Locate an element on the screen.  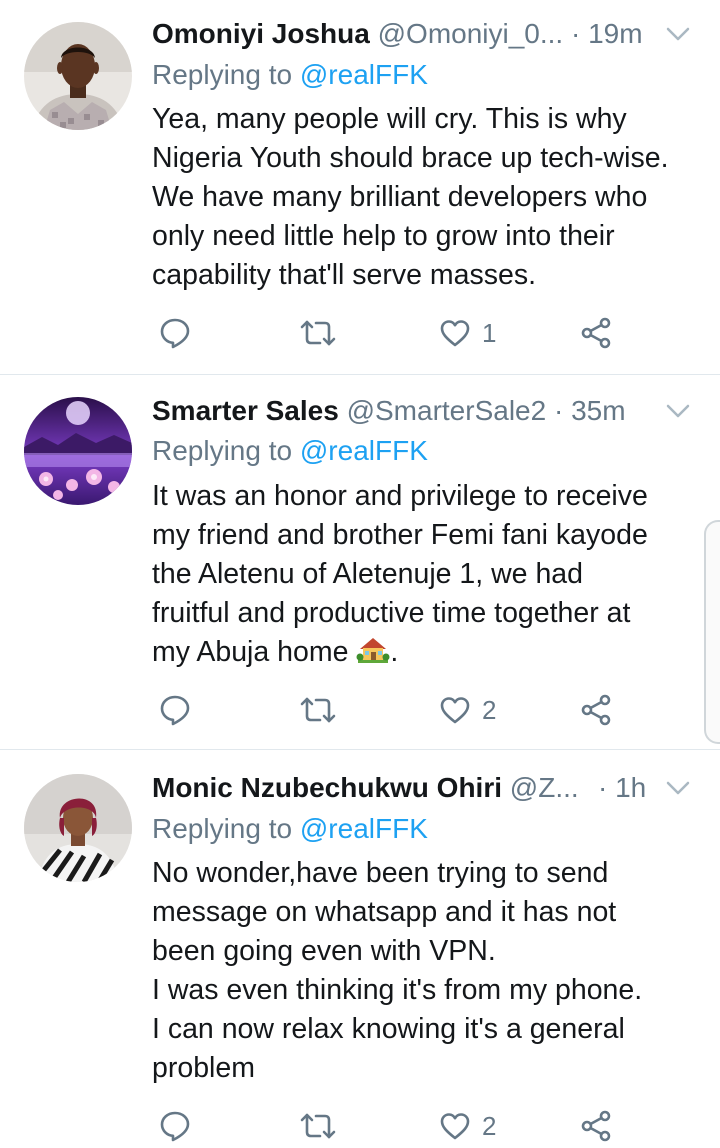
display-name: Monic Nzubechukwu Ohiri is located at coordinates (327, 787).